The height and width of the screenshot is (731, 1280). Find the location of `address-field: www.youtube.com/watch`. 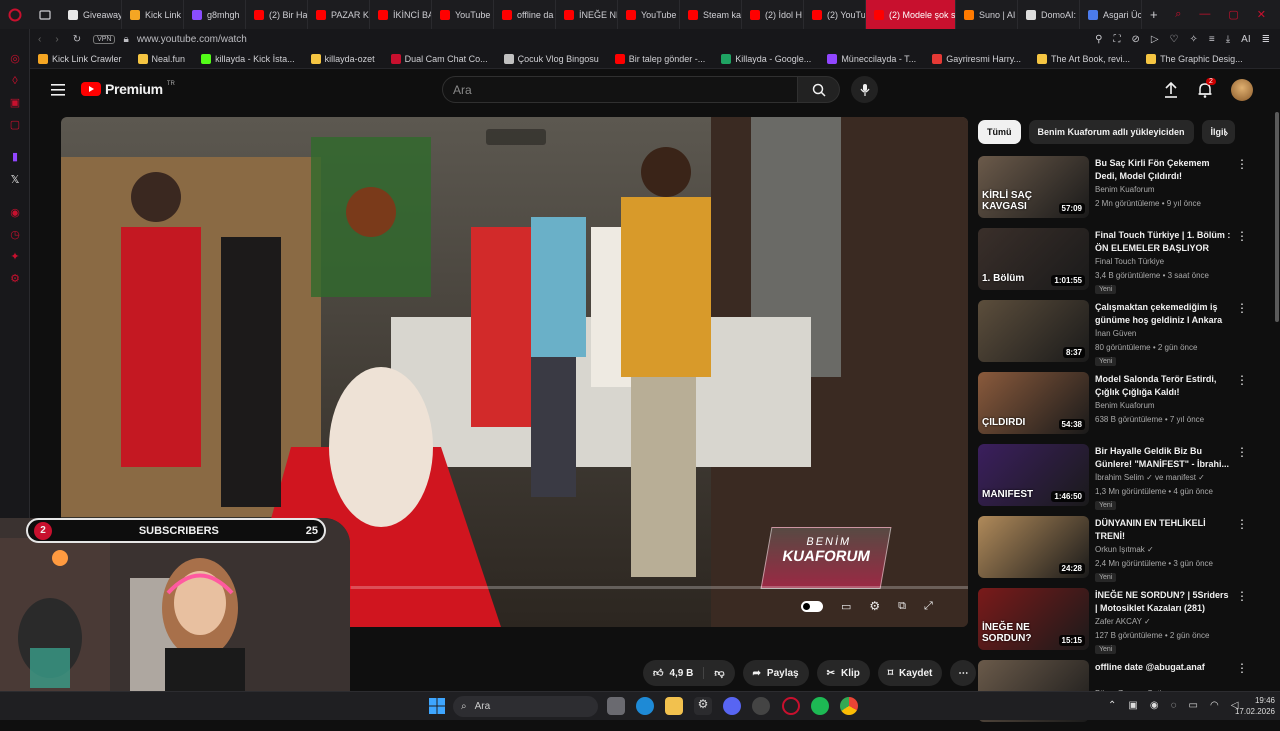

address-field: www.youtube.com/watch is located at coordinates (192, 39).